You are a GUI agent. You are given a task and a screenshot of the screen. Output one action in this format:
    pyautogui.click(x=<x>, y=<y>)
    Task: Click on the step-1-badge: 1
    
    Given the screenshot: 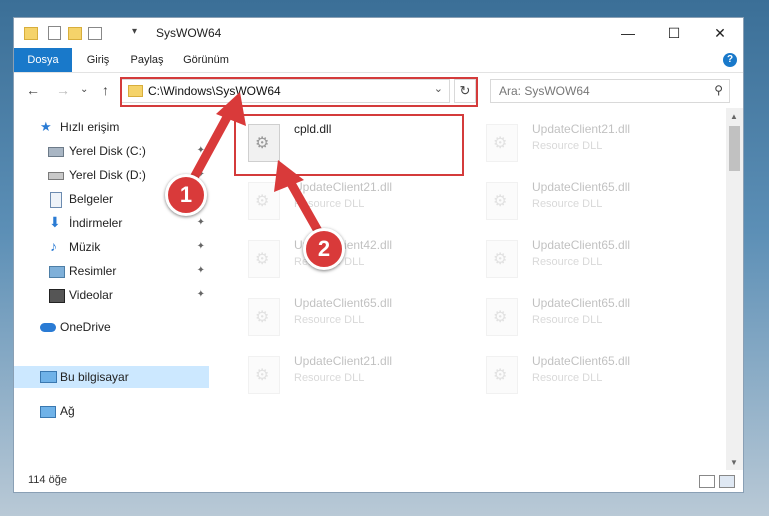 What is the action you would take?
    pyautogui.click(x=186, y=195)
    